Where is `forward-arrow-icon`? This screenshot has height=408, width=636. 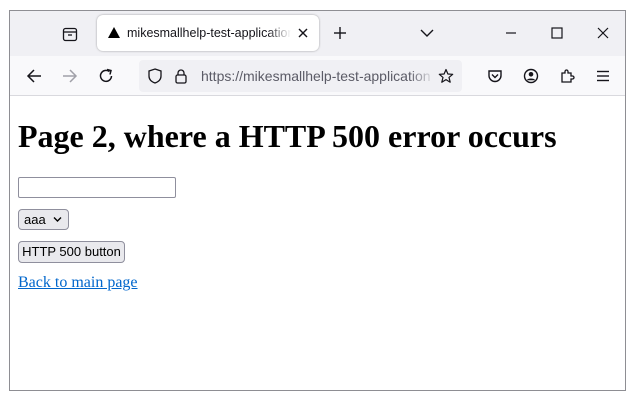 forward-arrow-icon is located at coordinates (70, 76).